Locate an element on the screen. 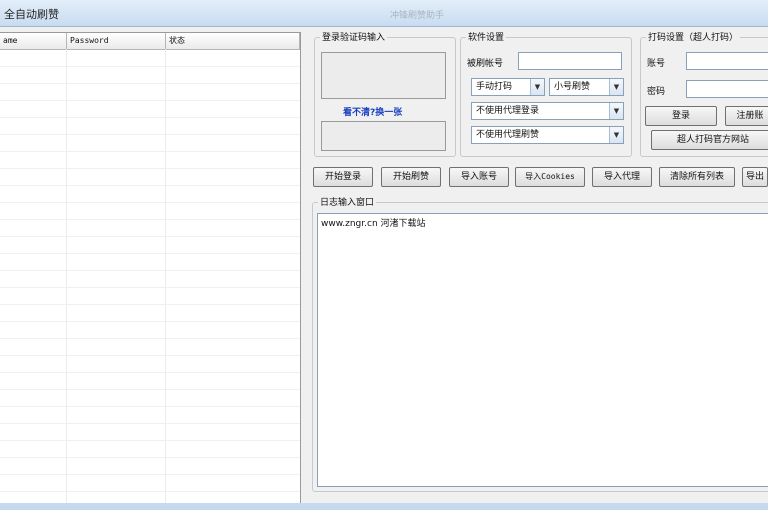 The width and height of the screenshot is (768, 510). login-proxy-select: 不使用代理登录 ▼ is located at coordinates (547, 111).